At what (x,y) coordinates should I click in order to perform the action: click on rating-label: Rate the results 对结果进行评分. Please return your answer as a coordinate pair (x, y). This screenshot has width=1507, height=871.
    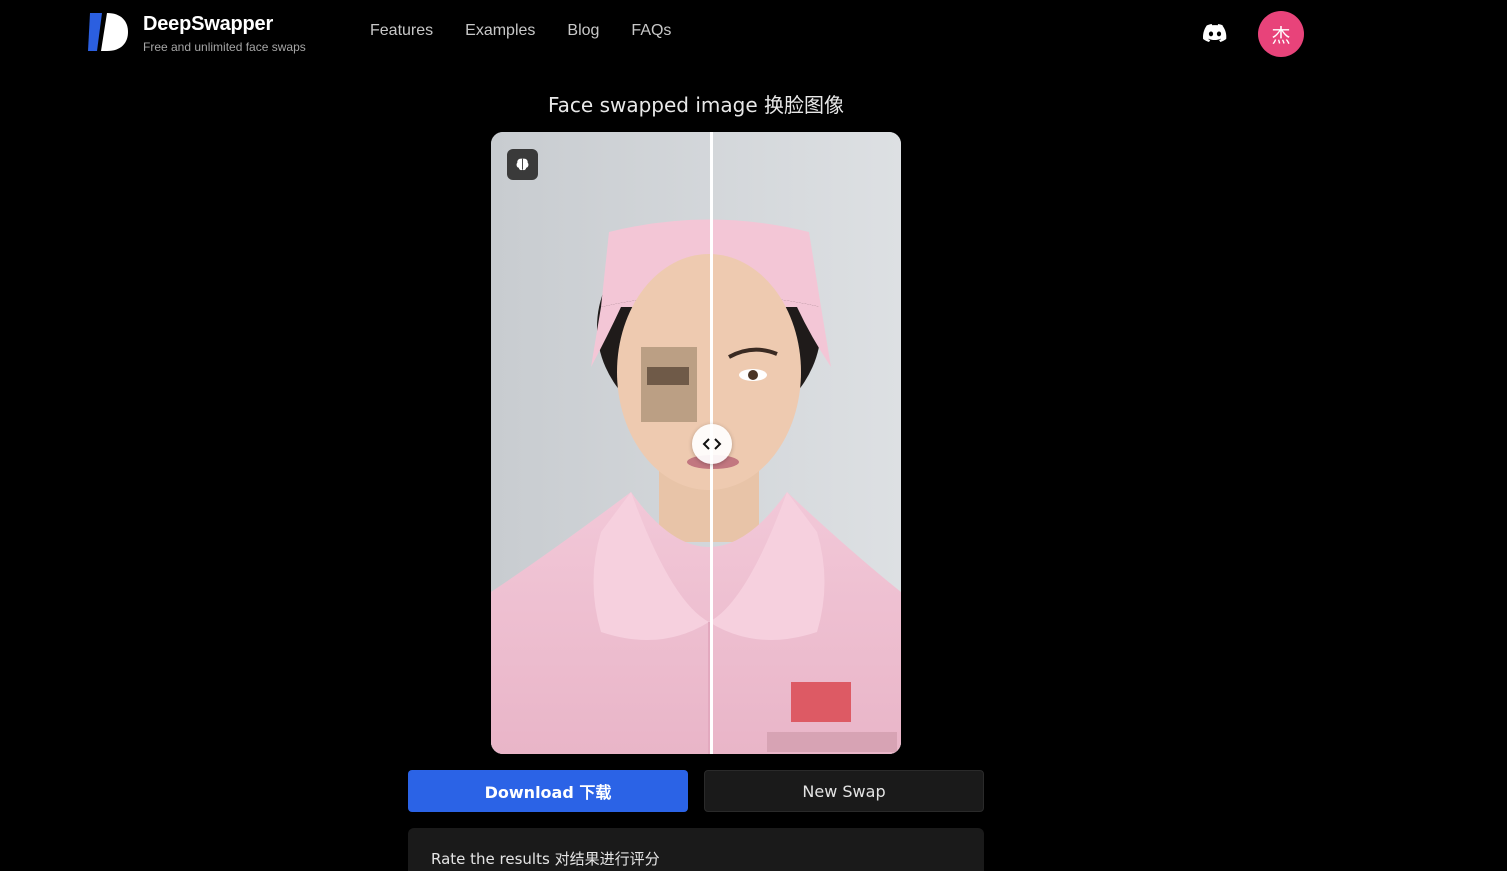
    Looking at the image, I should click on (545, 859).